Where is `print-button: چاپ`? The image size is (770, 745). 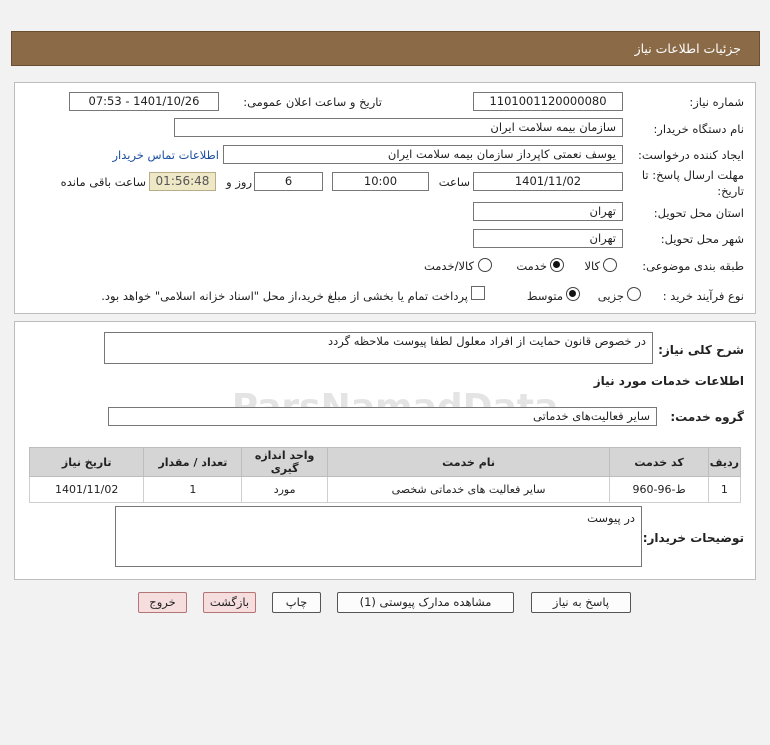 print-button: چاپ is located at coordinates (296, 602).